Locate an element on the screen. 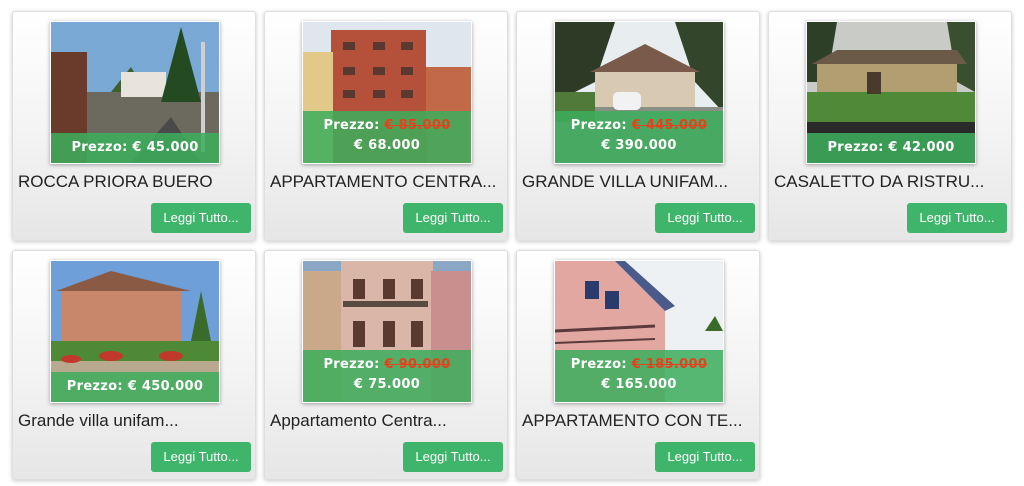  old-price: € 445.000 is located at coordinates (669, 125).